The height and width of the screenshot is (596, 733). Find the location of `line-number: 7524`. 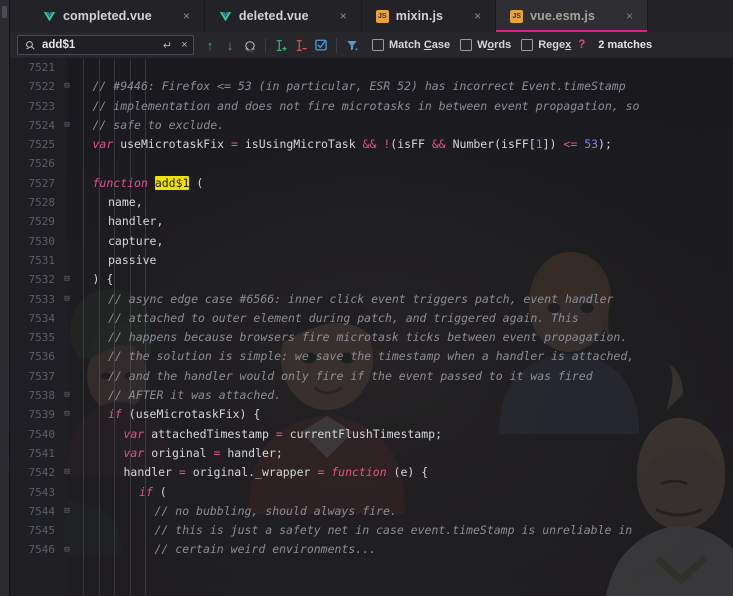

line-number: 7524 is located at coordinates (42, 125).